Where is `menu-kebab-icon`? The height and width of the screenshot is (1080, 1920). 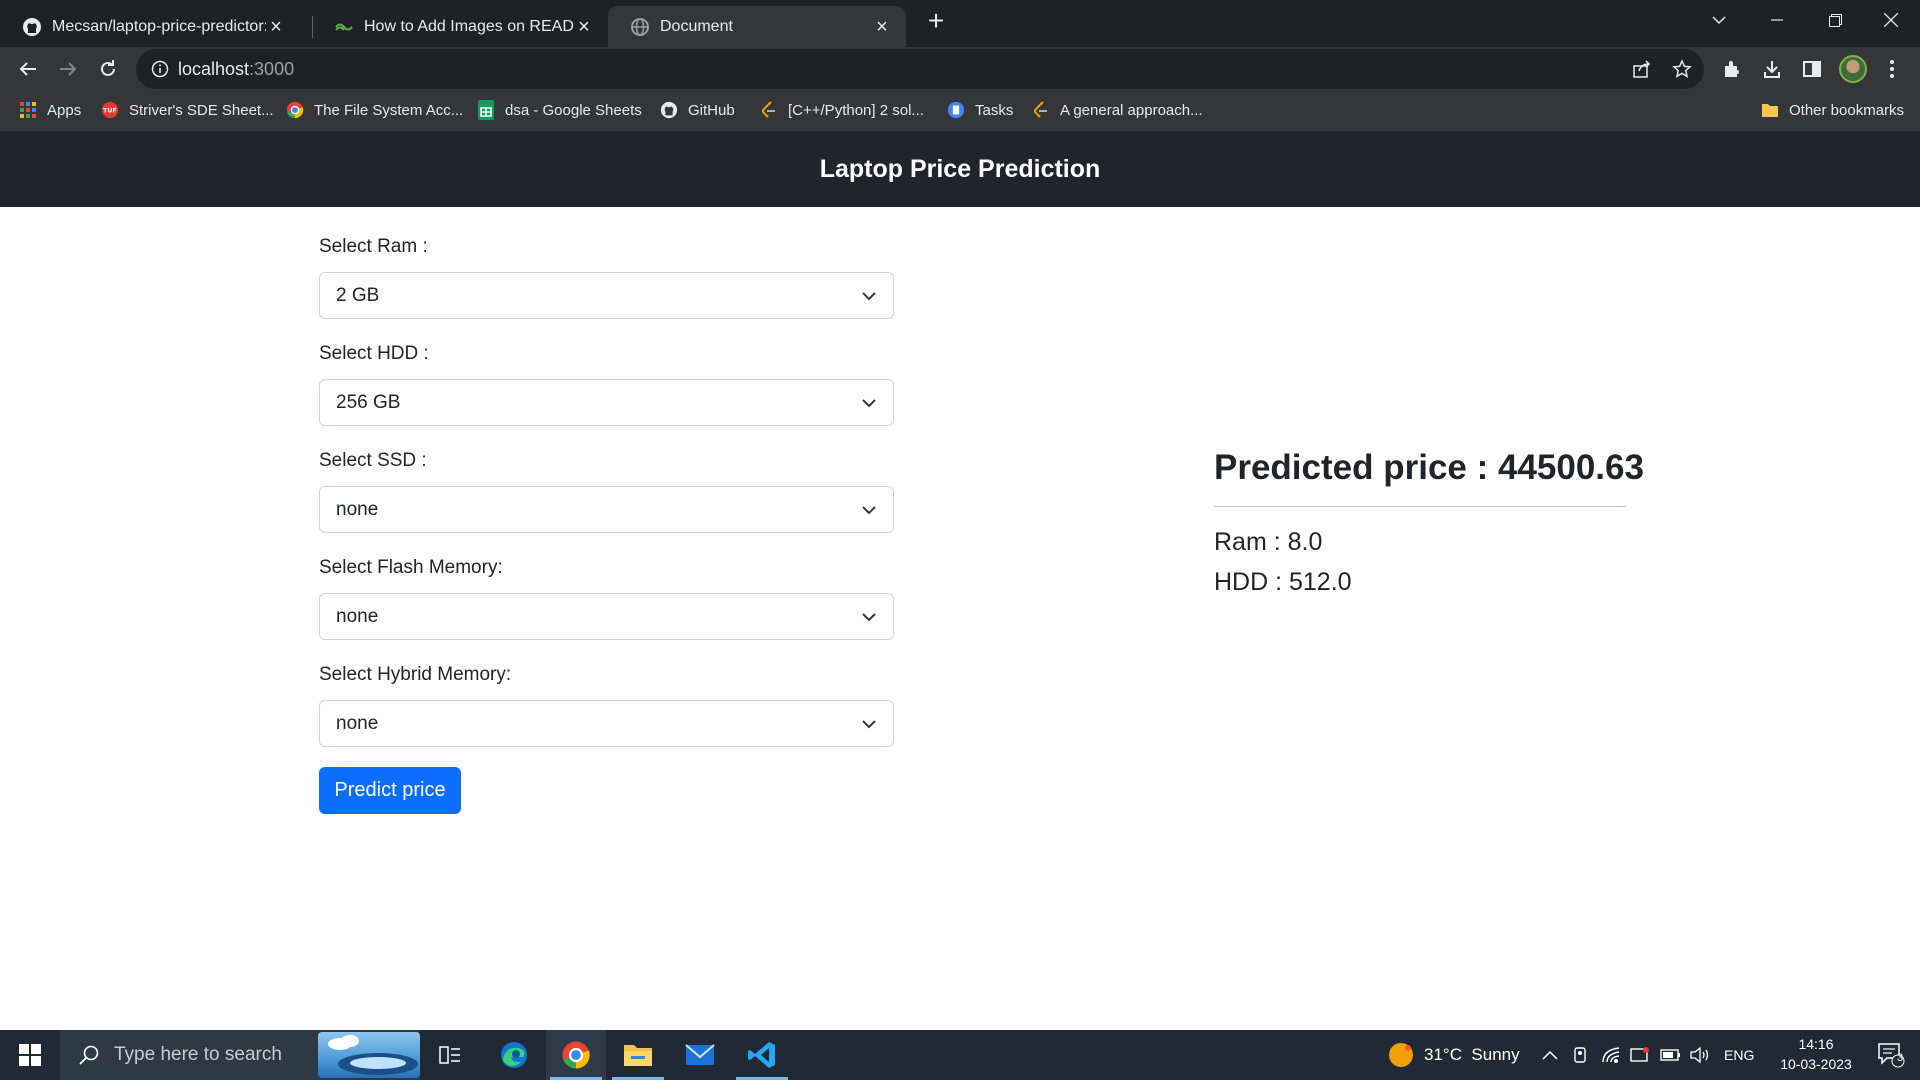
menu-kebab-icon is located at coordinates (1892, 69).